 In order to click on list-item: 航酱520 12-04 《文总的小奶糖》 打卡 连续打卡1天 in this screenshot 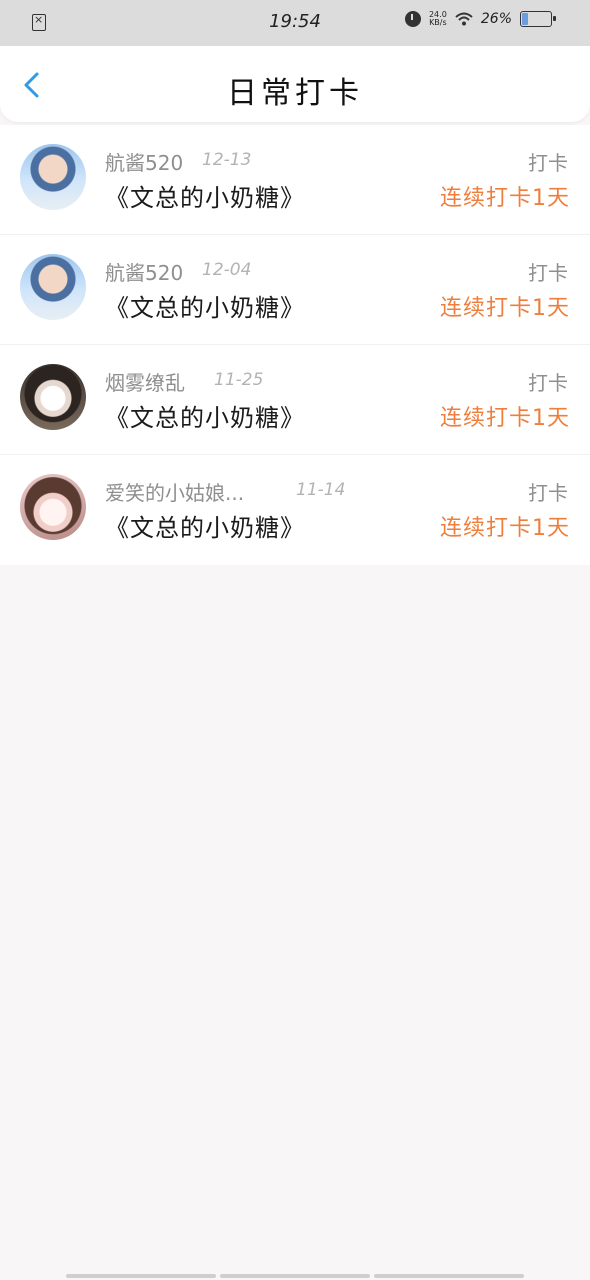, I will do `click(295, 290)`.